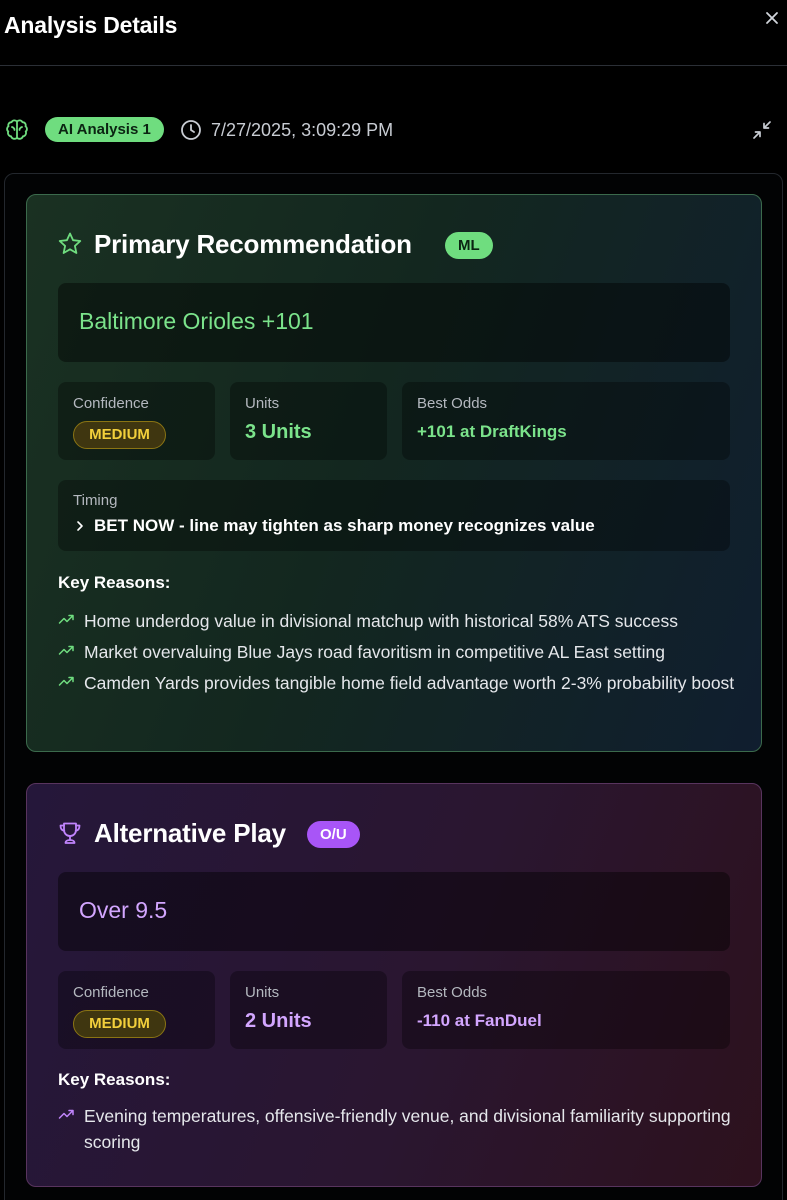 The width and height of the screenshot is (787, 1200). Describe the element at coordinates (394, 911) in the screenshot. I see `pick-box: Over 9.5` at that location.